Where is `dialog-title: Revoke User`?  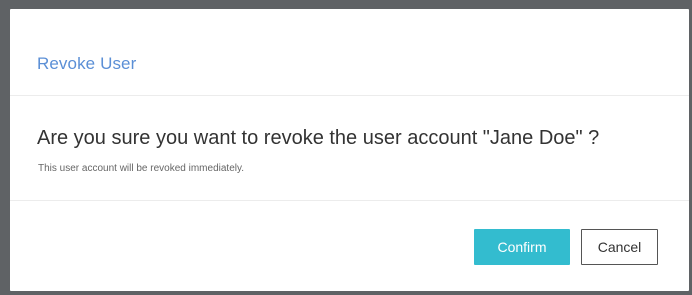 dialog-title: Revoke User is located at coordinates (87, 63).